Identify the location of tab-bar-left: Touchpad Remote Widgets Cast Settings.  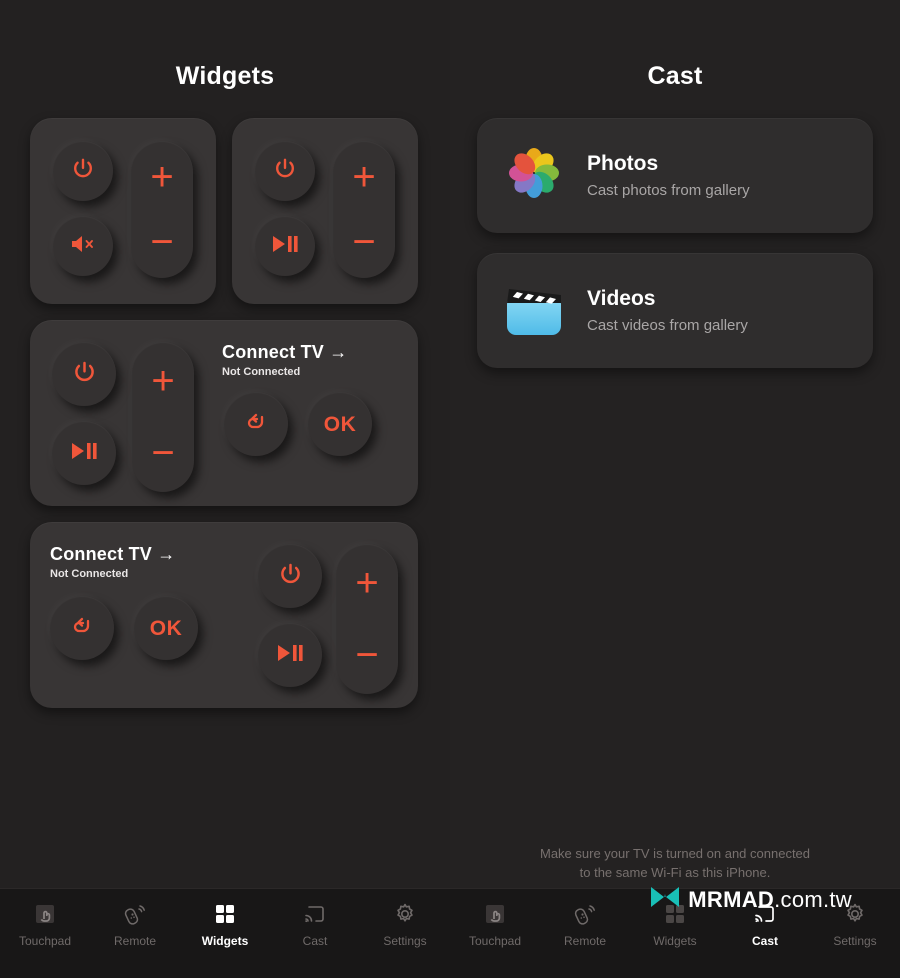
(225, 933).